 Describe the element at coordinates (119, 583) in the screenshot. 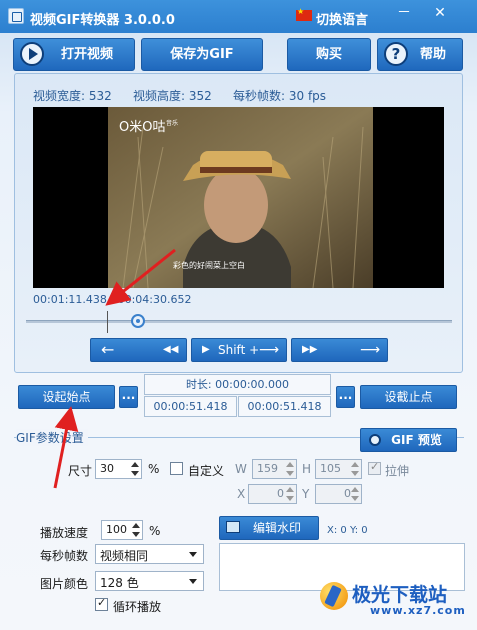

I see `color-value: 128 色` at that location.